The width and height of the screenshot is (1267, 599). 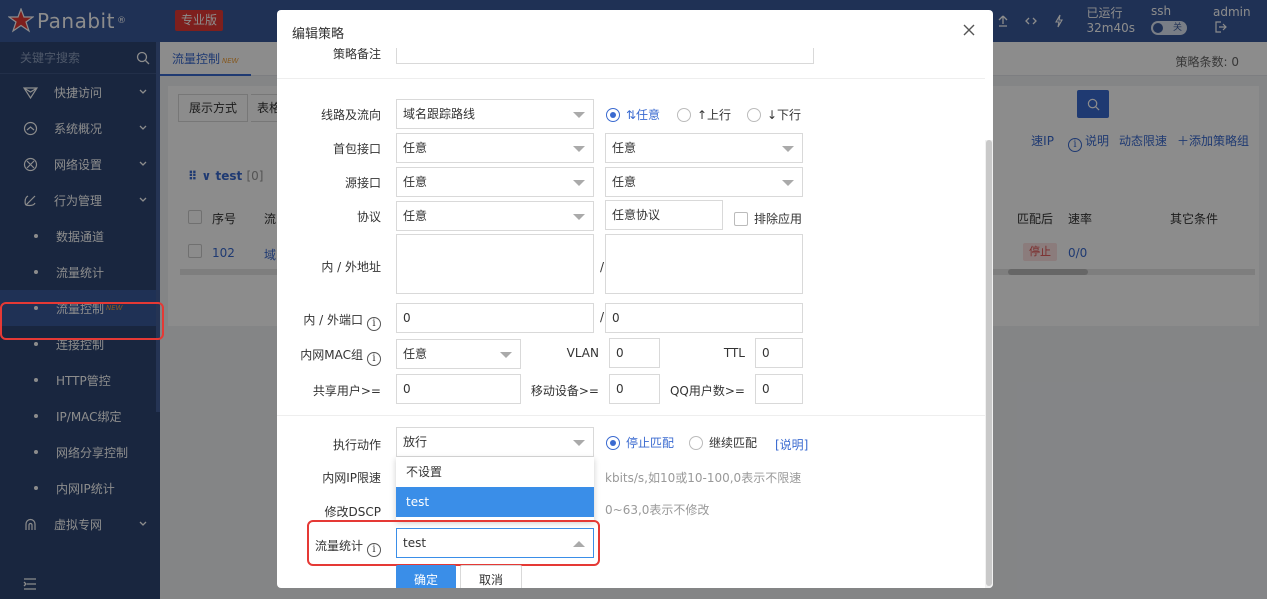 I want to click on mobile-input: 0, so click(x=634, y=389).